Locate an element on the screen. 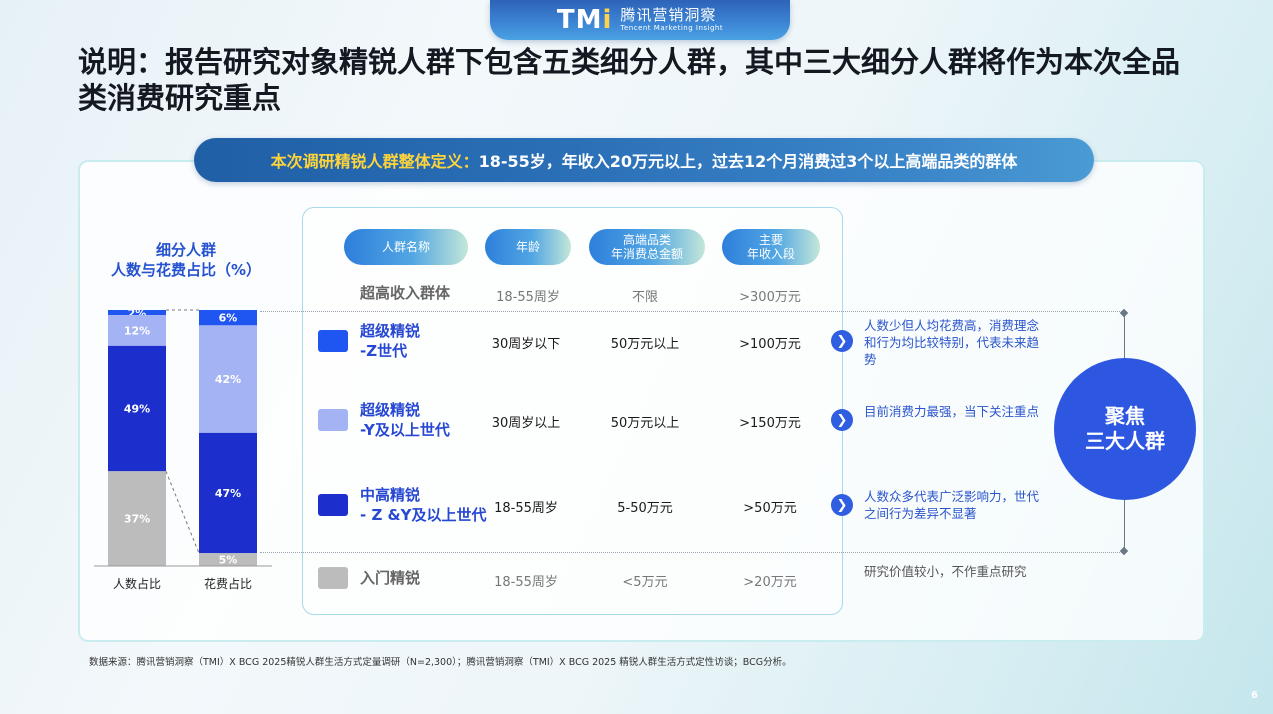 Image resolution: width=1273 pixels, height=714 pixels. row-mid-high-age: 18-55周岁 is located at coordinates (526, 508).